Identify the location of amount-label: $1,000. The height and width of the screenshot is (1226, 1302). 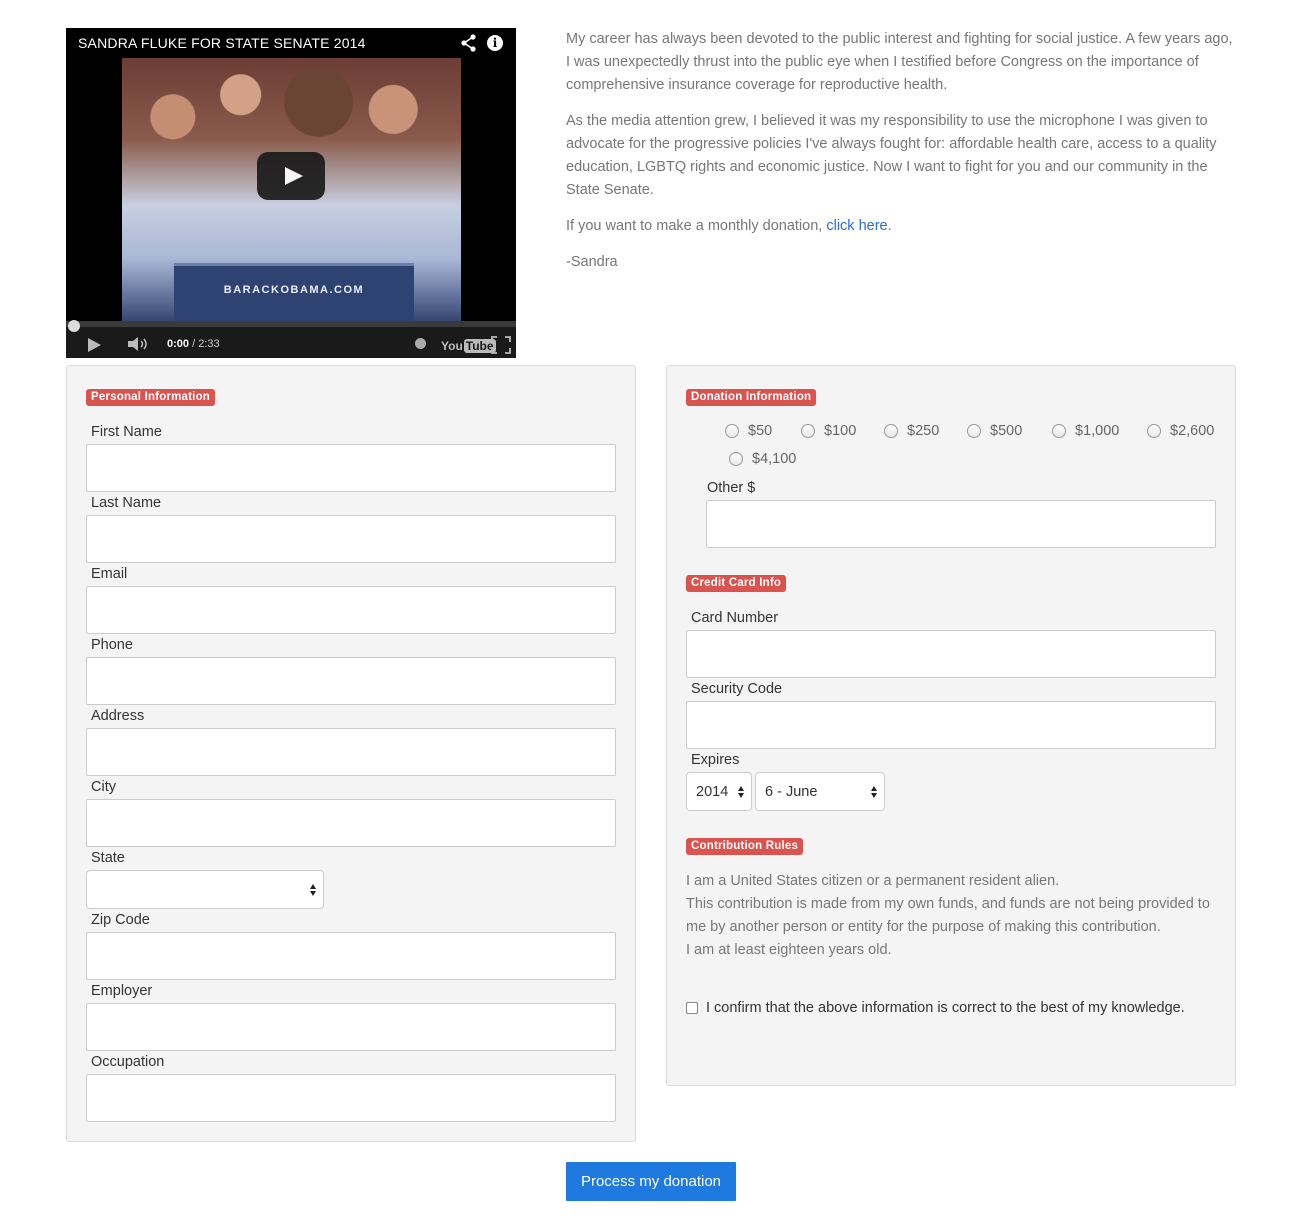
(1097, 431).